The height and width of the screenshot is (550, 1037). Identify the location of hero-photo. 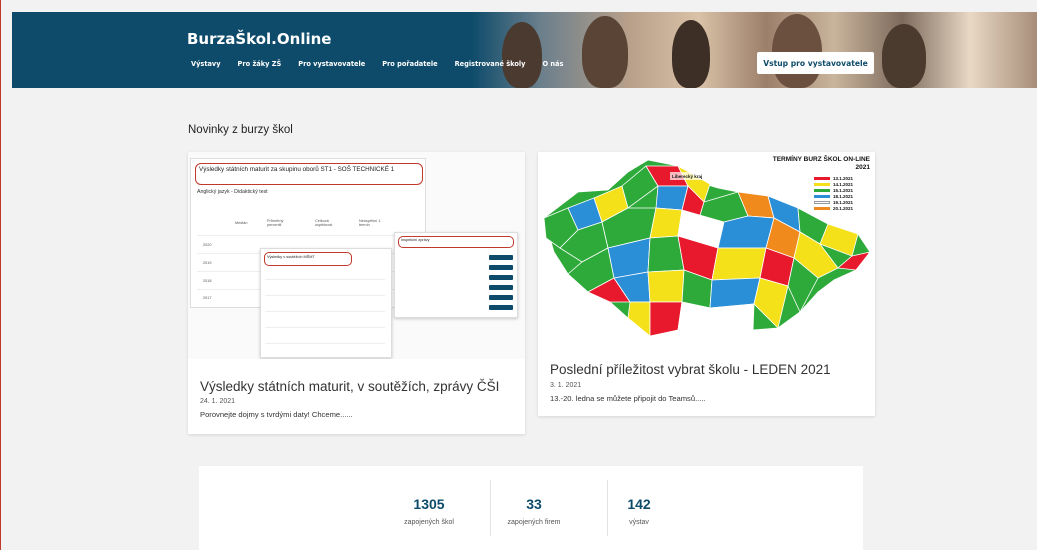
(754, 50).